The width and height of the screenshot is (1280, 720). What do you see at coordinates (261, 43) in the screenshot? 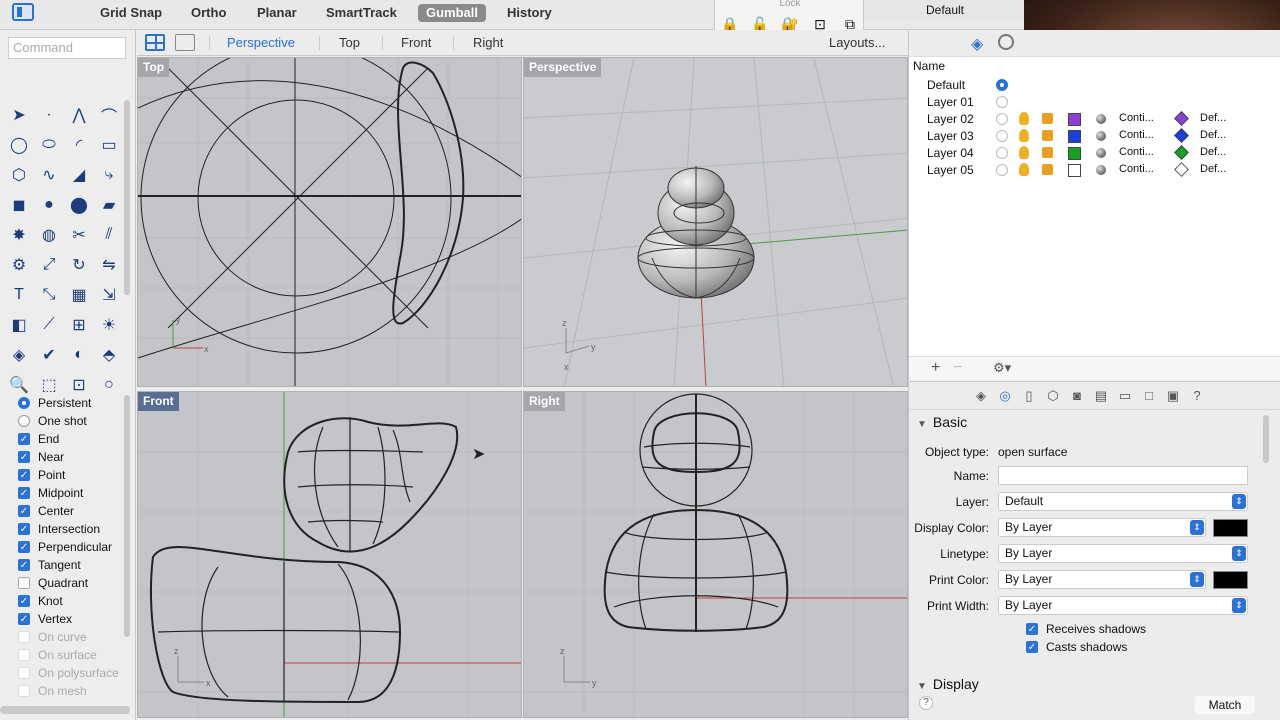
I see `tab-perspective: Perspective` at bounding box center [261, 43].